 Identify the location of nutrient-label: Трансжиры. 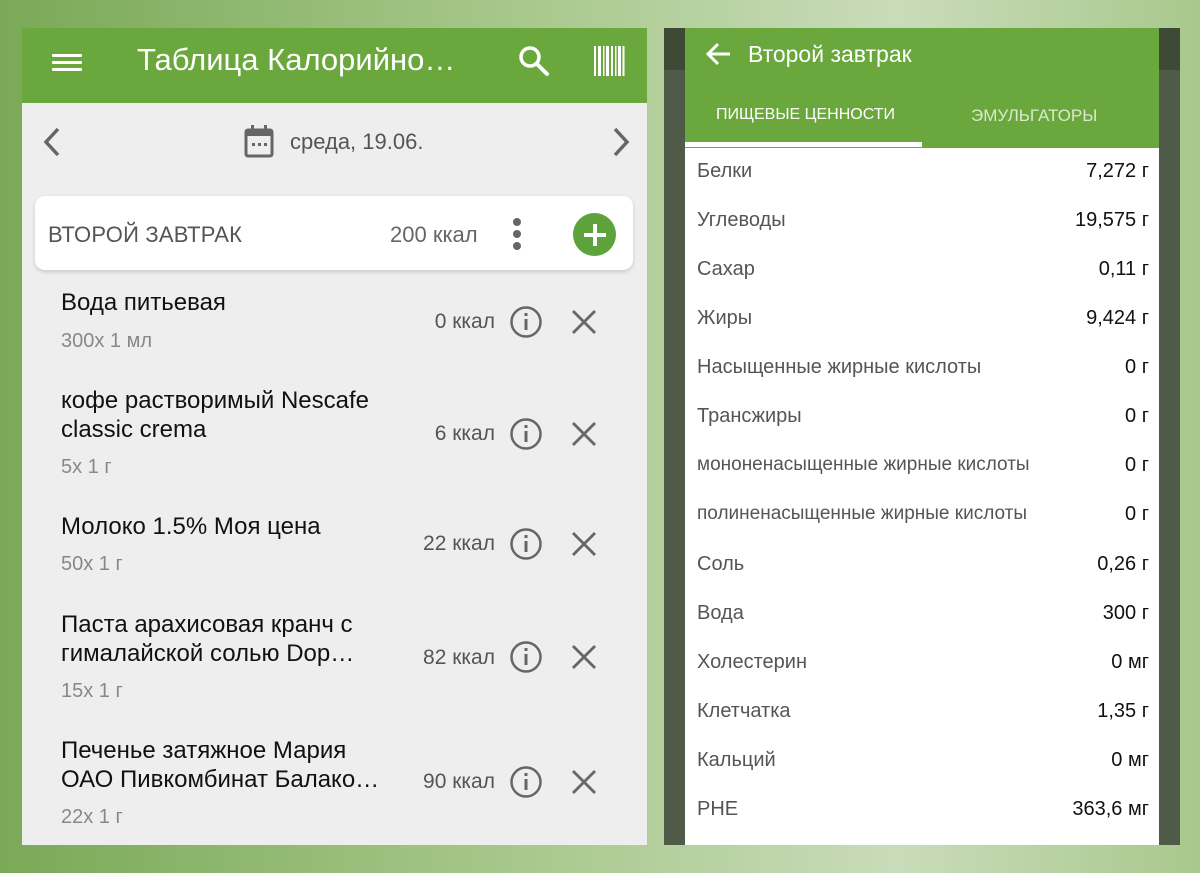
(749, 416).